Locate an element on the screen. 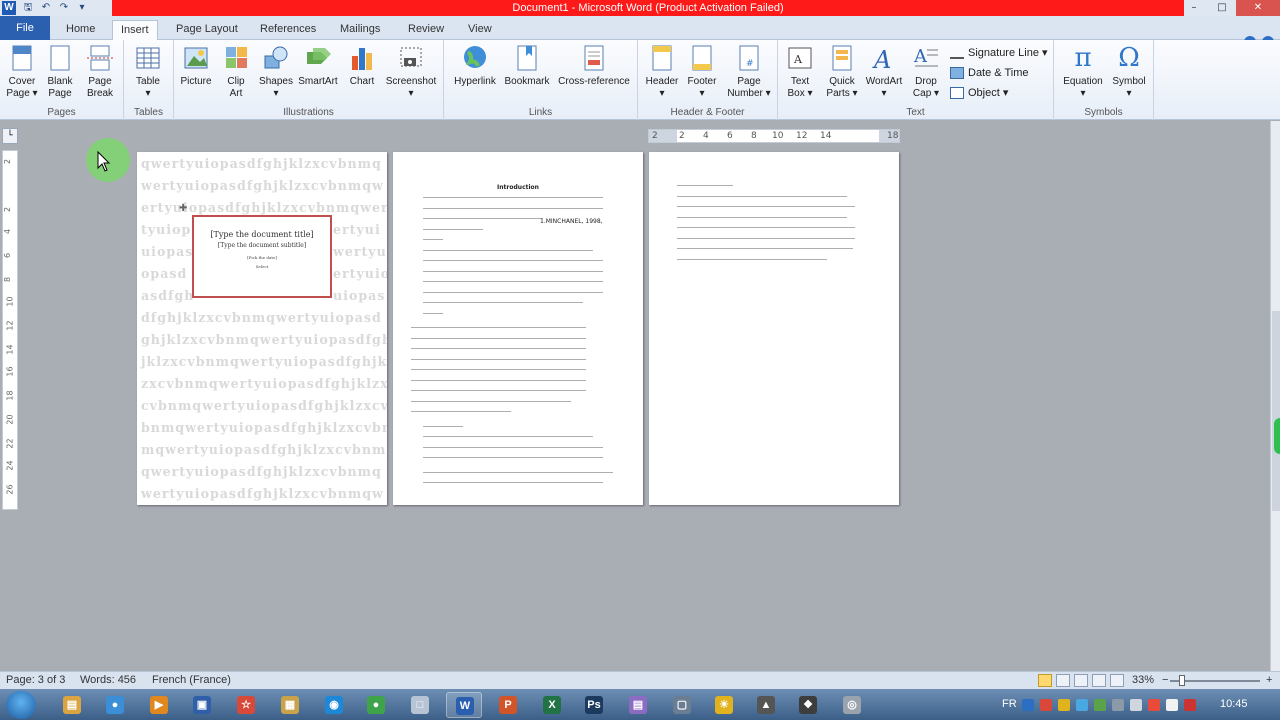  taskbar-app-button: ◎ is located at coordinates (852, 705).